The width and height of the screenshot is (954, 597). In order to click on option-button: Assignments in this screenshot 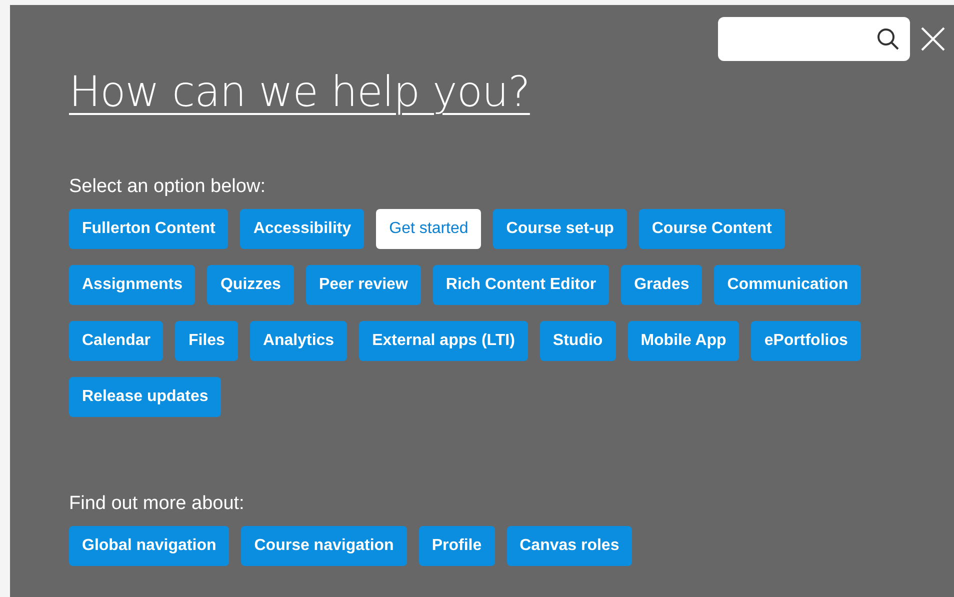, I will do `click(132, 285)`.